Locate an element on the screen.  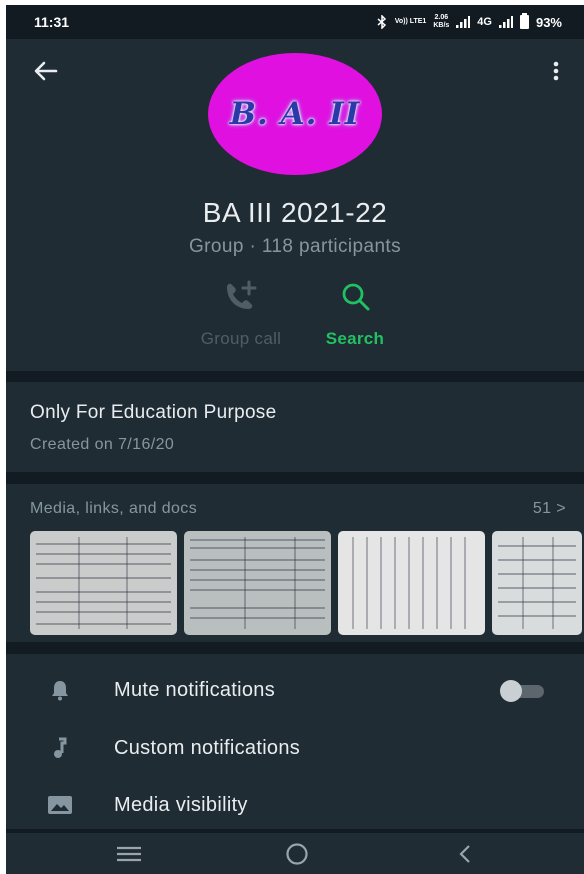
home-button is located at coordinates (297, 854).